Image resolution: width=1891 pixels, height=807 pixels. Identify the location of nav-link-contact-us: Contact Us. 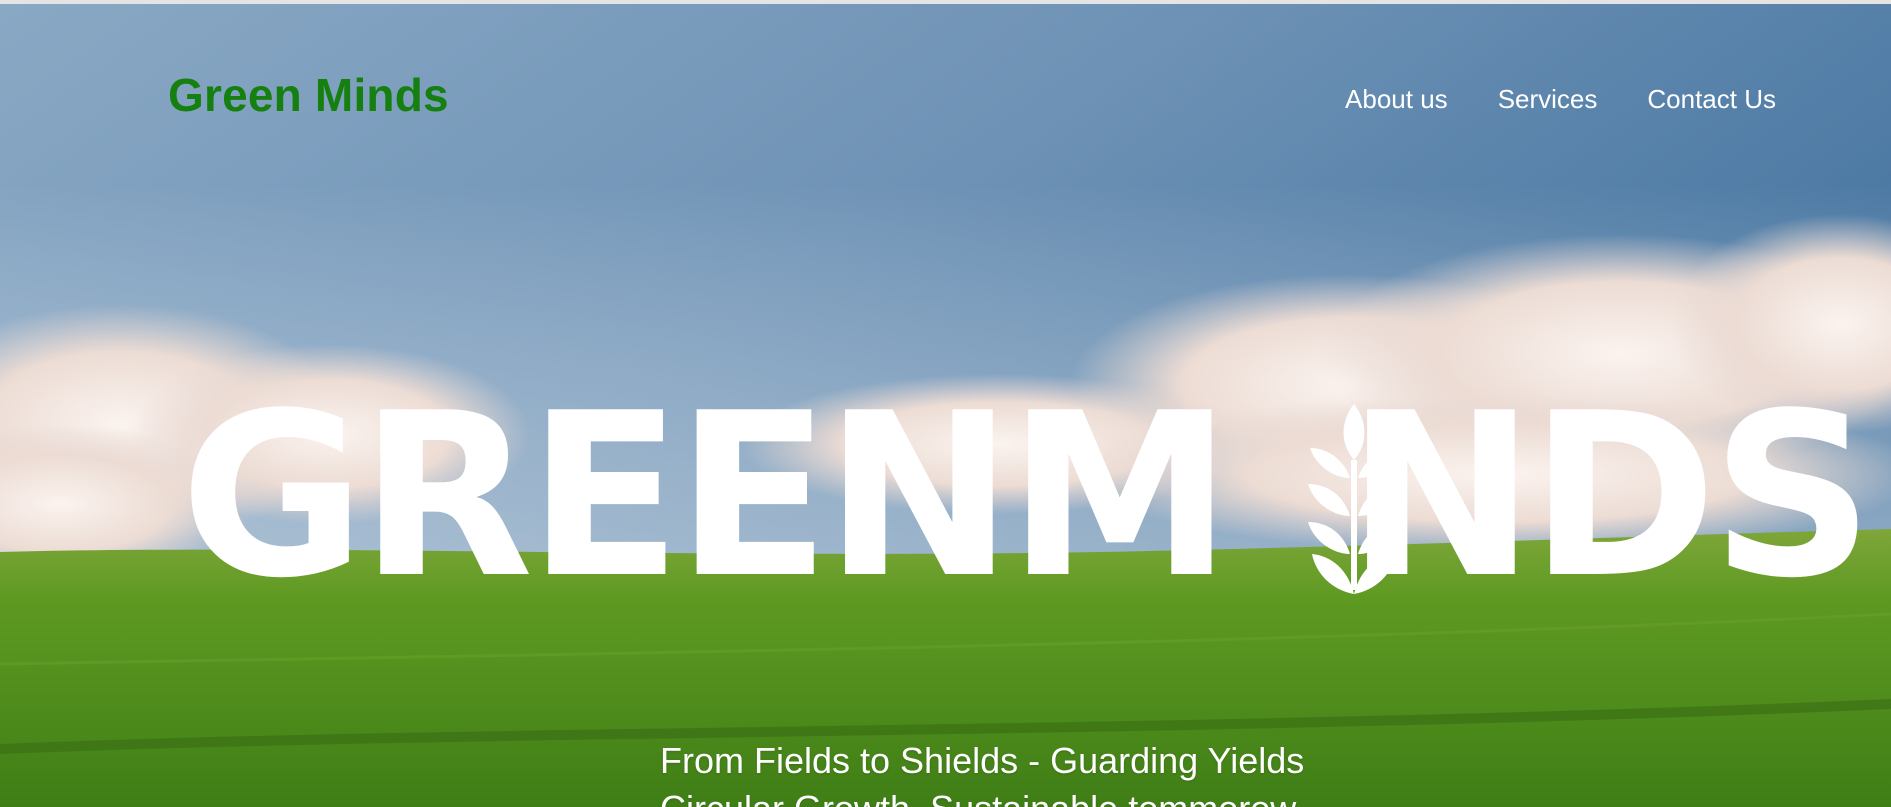
(1711, 99).